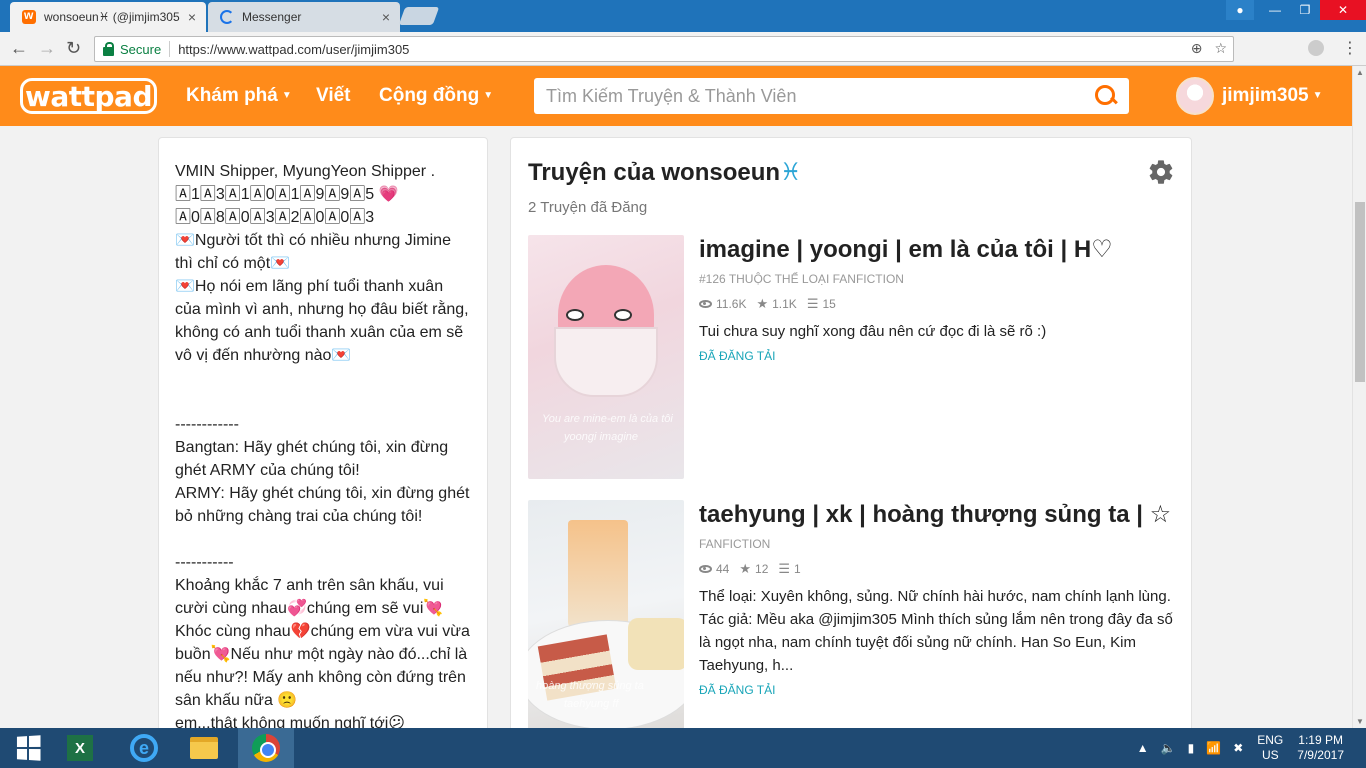  I want to click on vote-count: 12, so click(762, 569).